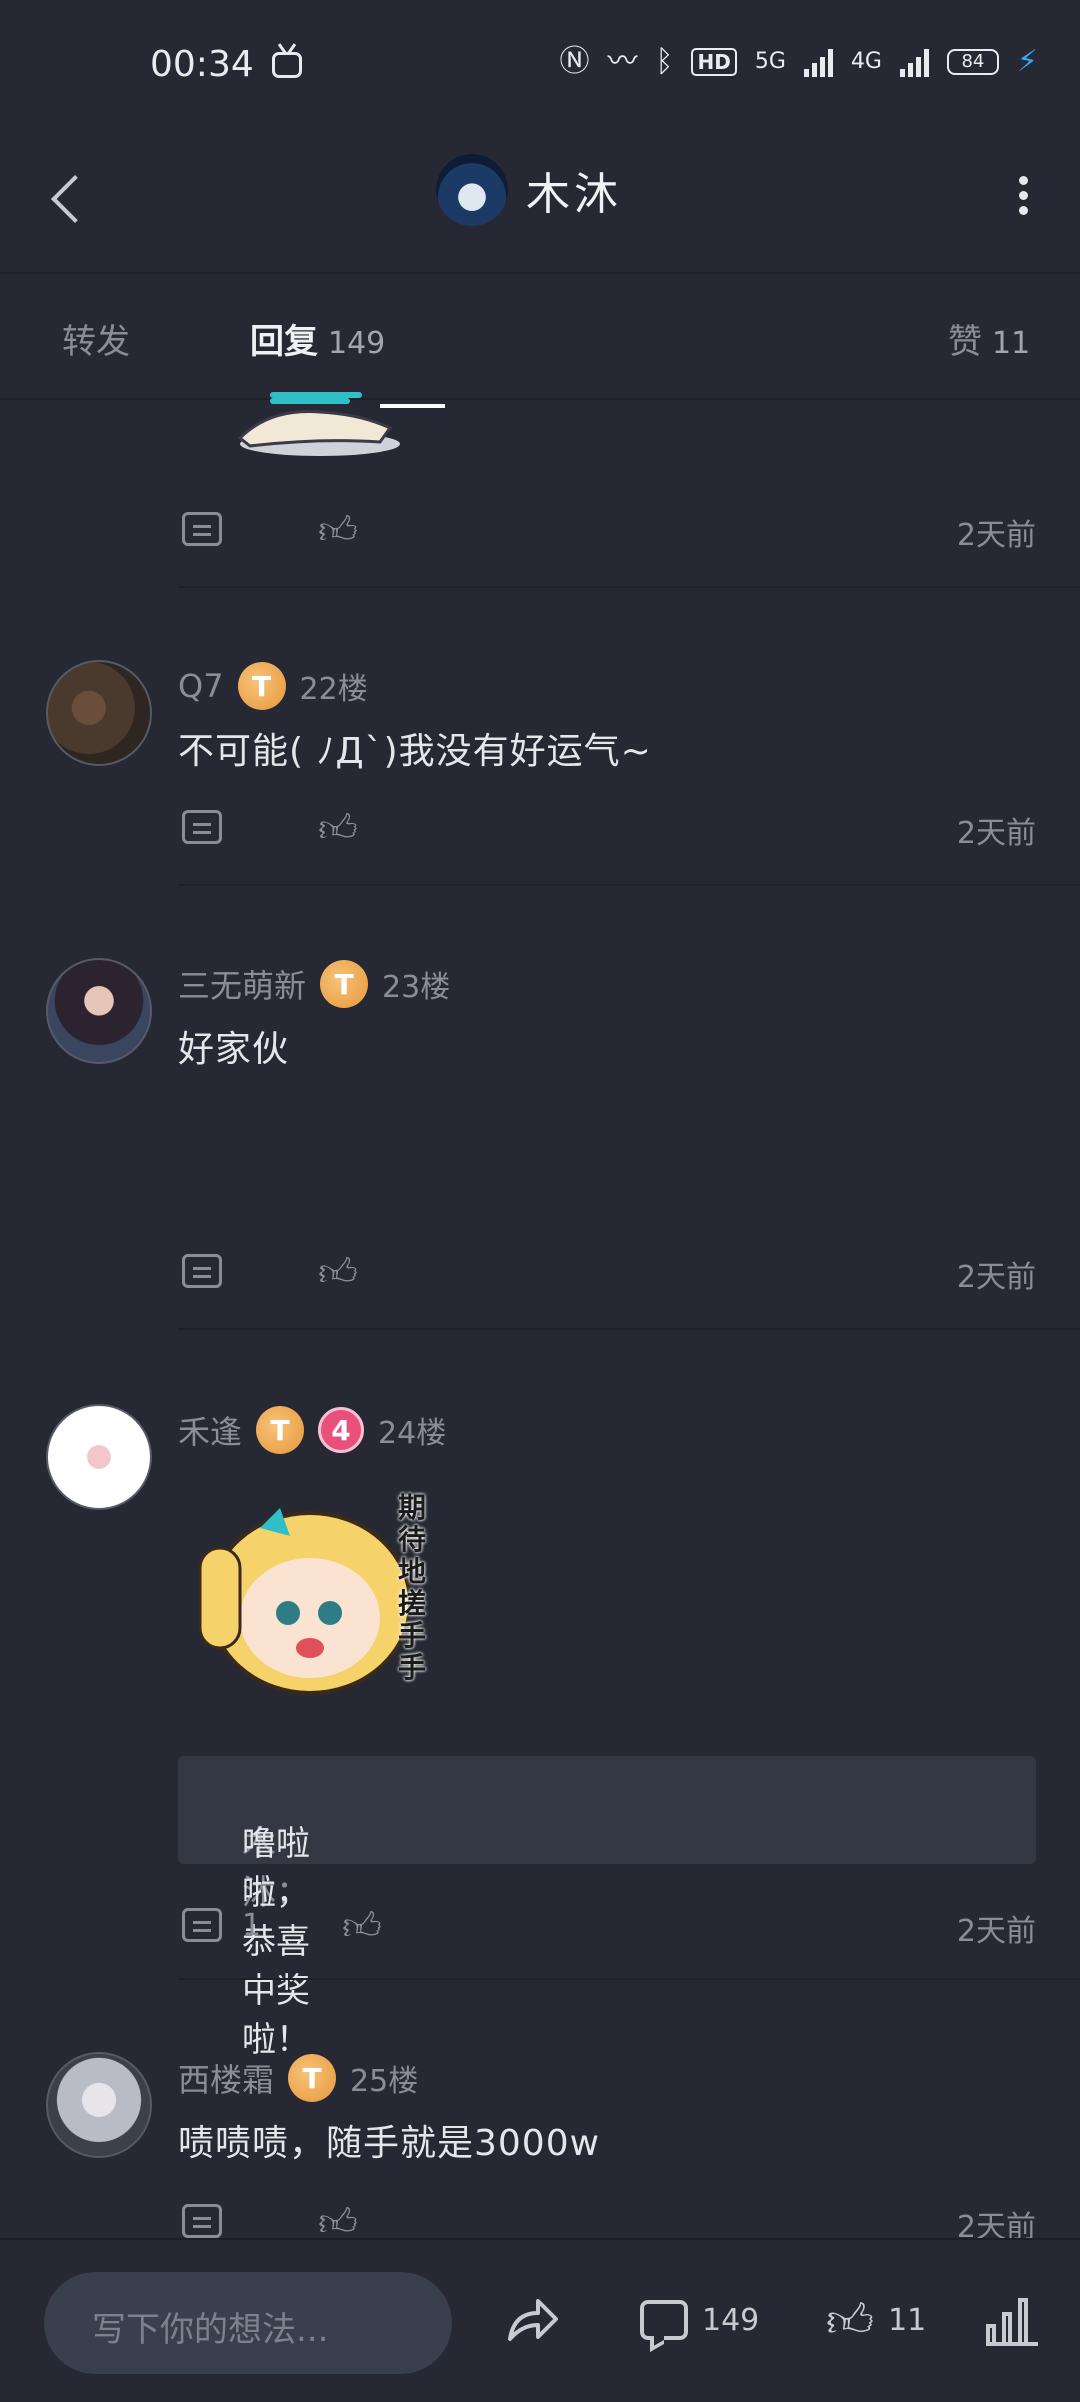  Describe the element at coordinates (202, 64) in the screenshot. I see `status-time: 00:34` at that location.